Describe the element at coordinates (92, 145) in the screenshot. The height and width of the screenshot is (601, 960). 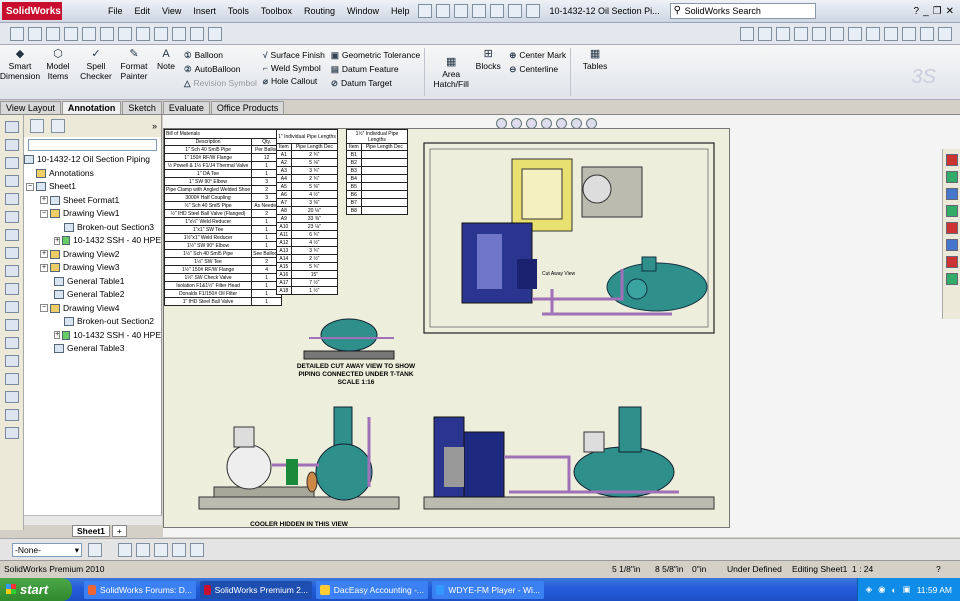
I see `tree-filter-input` at that location.